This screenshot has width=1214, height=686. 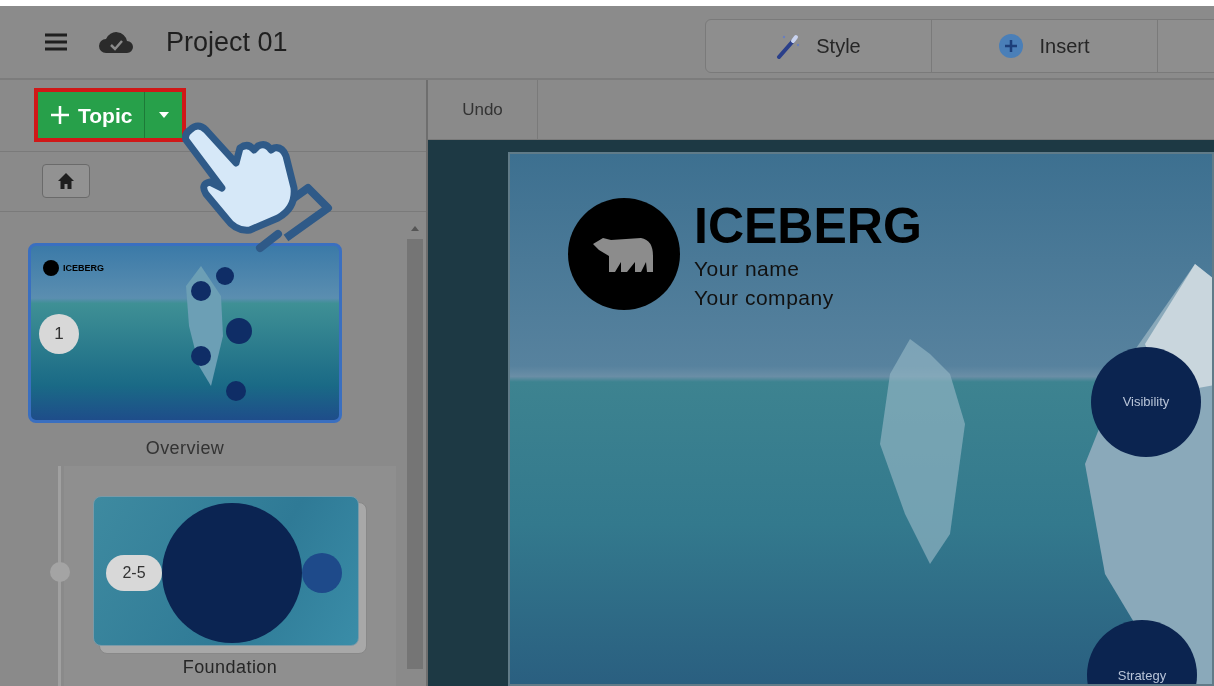 I want to click on slide-thumbnail: 2-5, so click(x=226, y=571).